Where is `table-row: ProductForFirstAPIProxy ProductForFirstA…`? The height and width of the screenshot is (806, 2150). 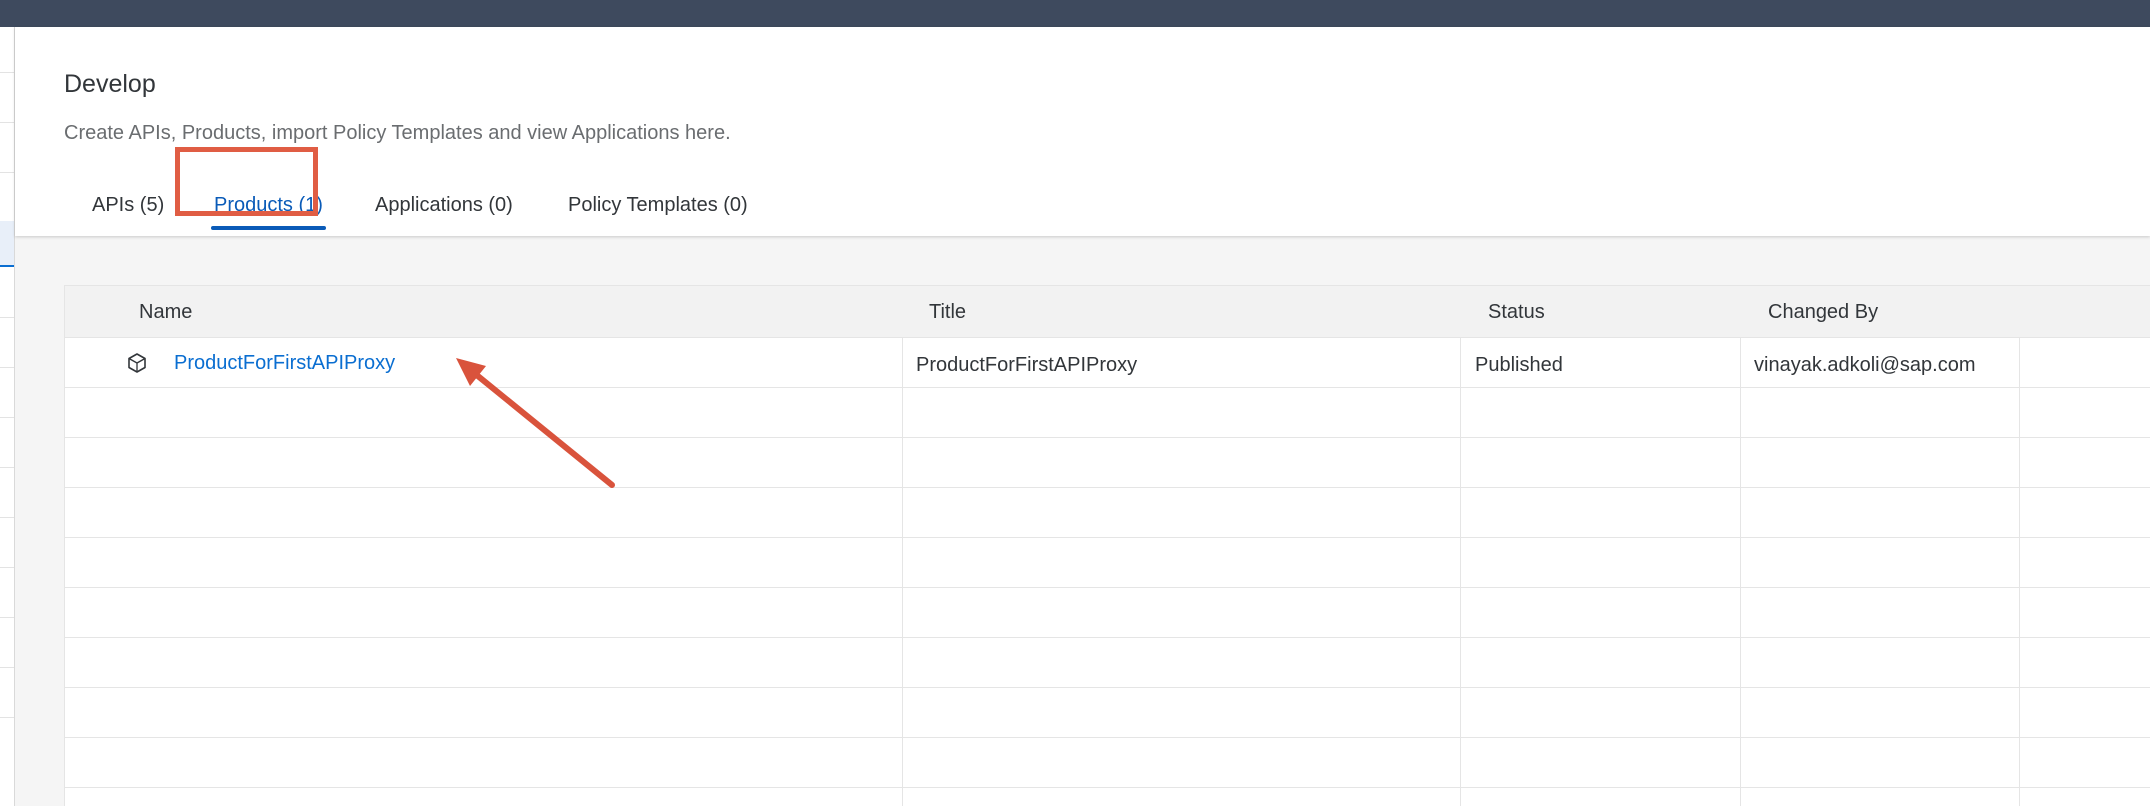 table-row: ProductForFirstAPIProxy ProductForFirstA… is located at coordinates (1107, 363).